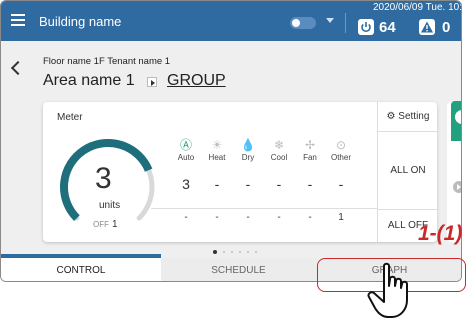  I want to click on off-label: OFF, so click(101, 224).